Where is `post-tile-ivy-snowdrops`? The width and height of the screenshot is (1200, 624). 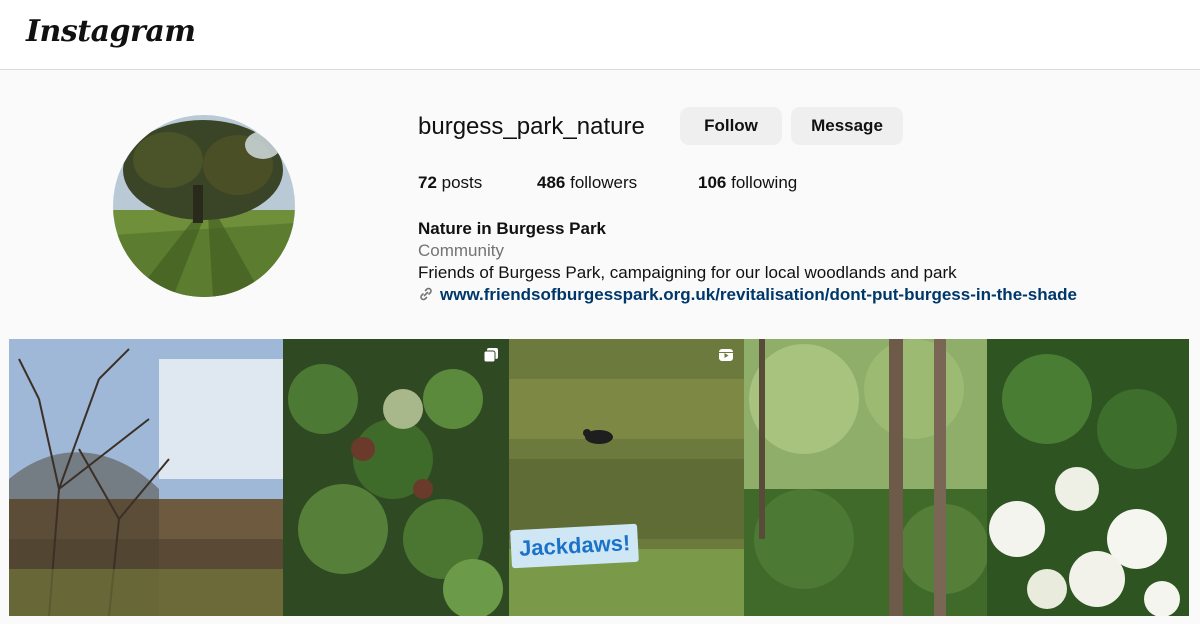 post-tile-ivy-snowdrops is located at coordinates (396, 477).